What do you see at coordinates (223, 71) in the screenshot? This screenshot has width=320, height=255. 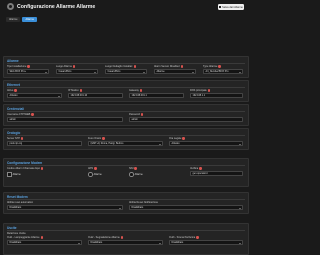 I see `type-allarme-select: Art_Number/BOX Pro` at bounding box center [223, 71].